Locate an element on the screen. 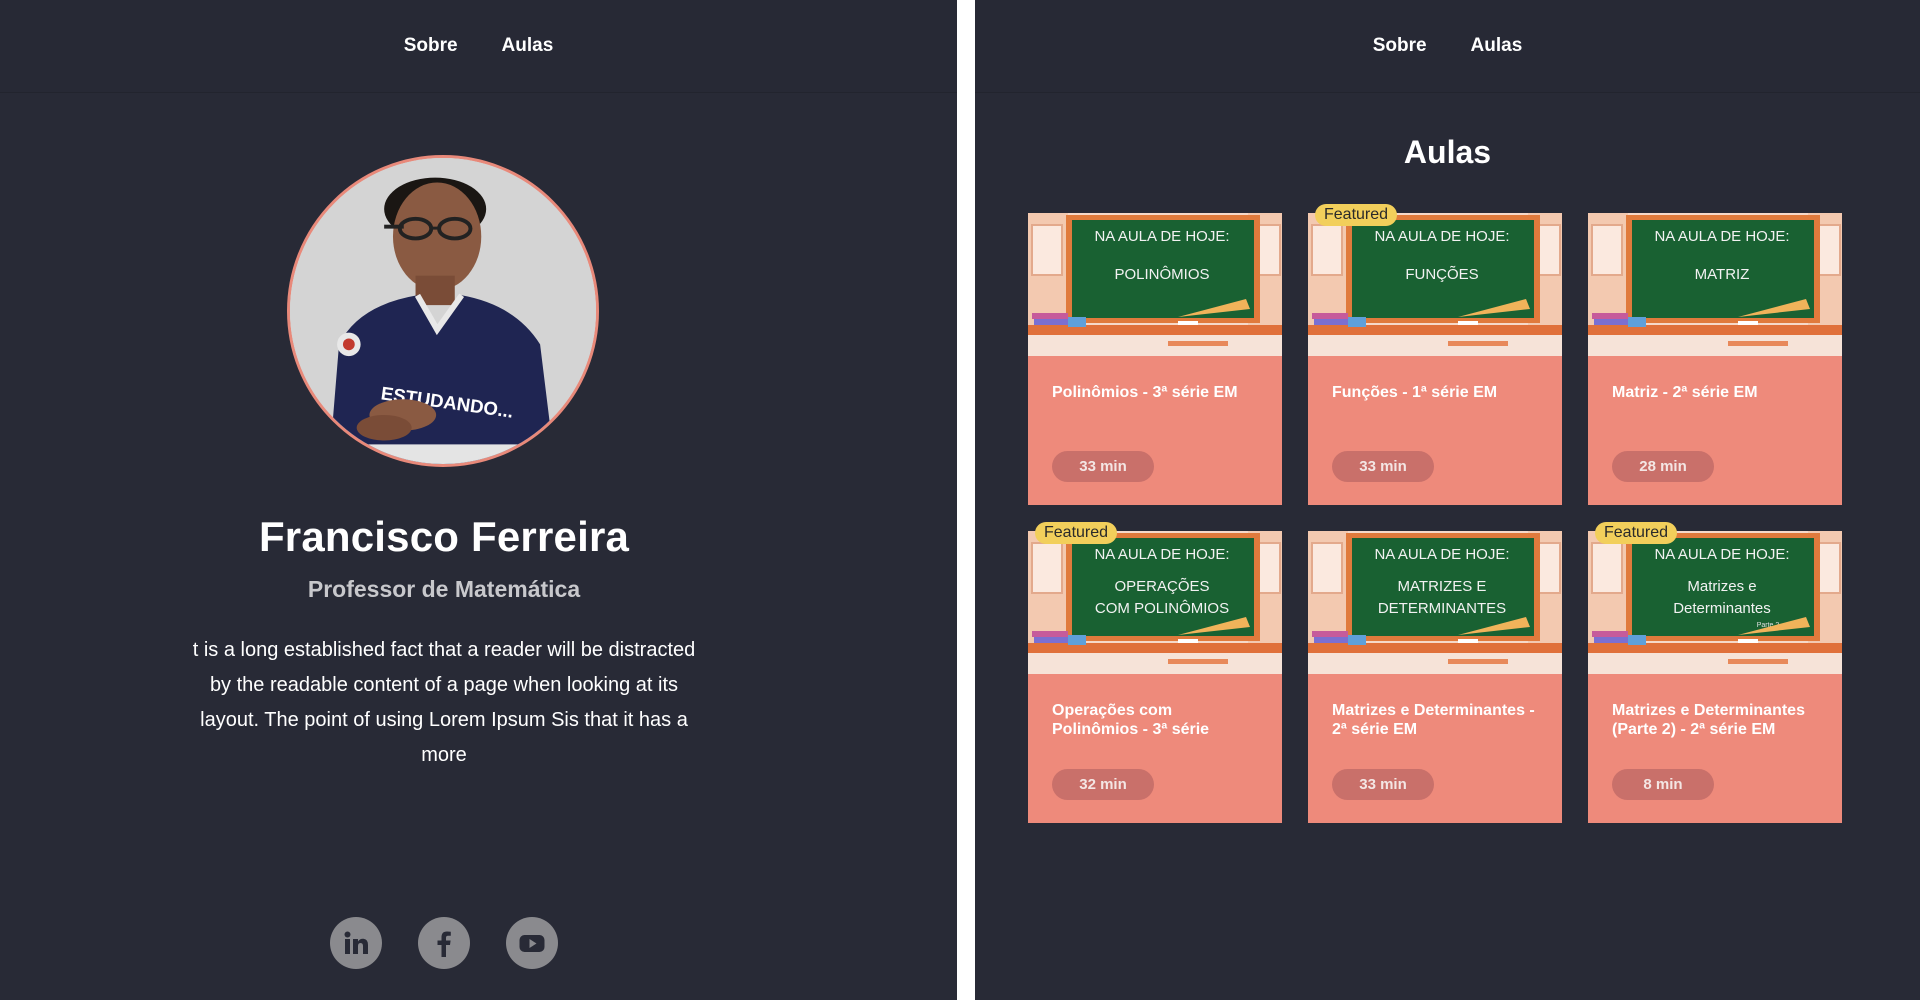 Image resolution: width=1920 pixels, height=1000 pixels. lesson-title: Operações com Polinômios - 3ª série is located at coordinates (1131, 720).